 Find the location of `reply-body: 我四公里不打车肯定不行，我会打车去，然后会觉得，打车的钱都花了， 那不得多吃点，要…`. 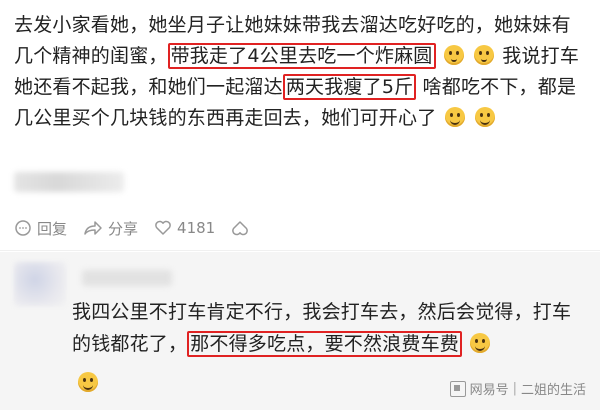

reply-body: 我四公里不打车肯定不行，我会打车去，然后会觉得，打车的钱都花了， 那不得多吃点，要… is located at coordinates (327, 328).